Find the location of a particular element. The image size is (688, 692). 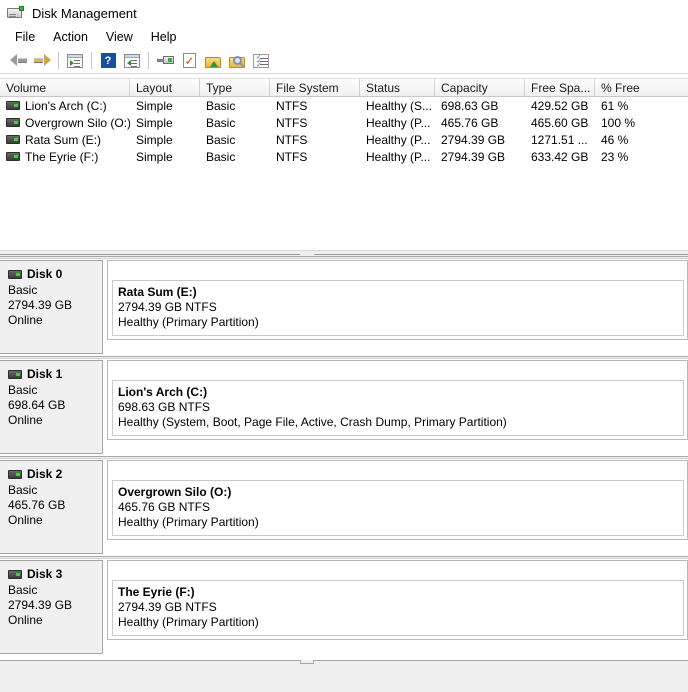

folder-search-icon is located at coordinates (237, 61).